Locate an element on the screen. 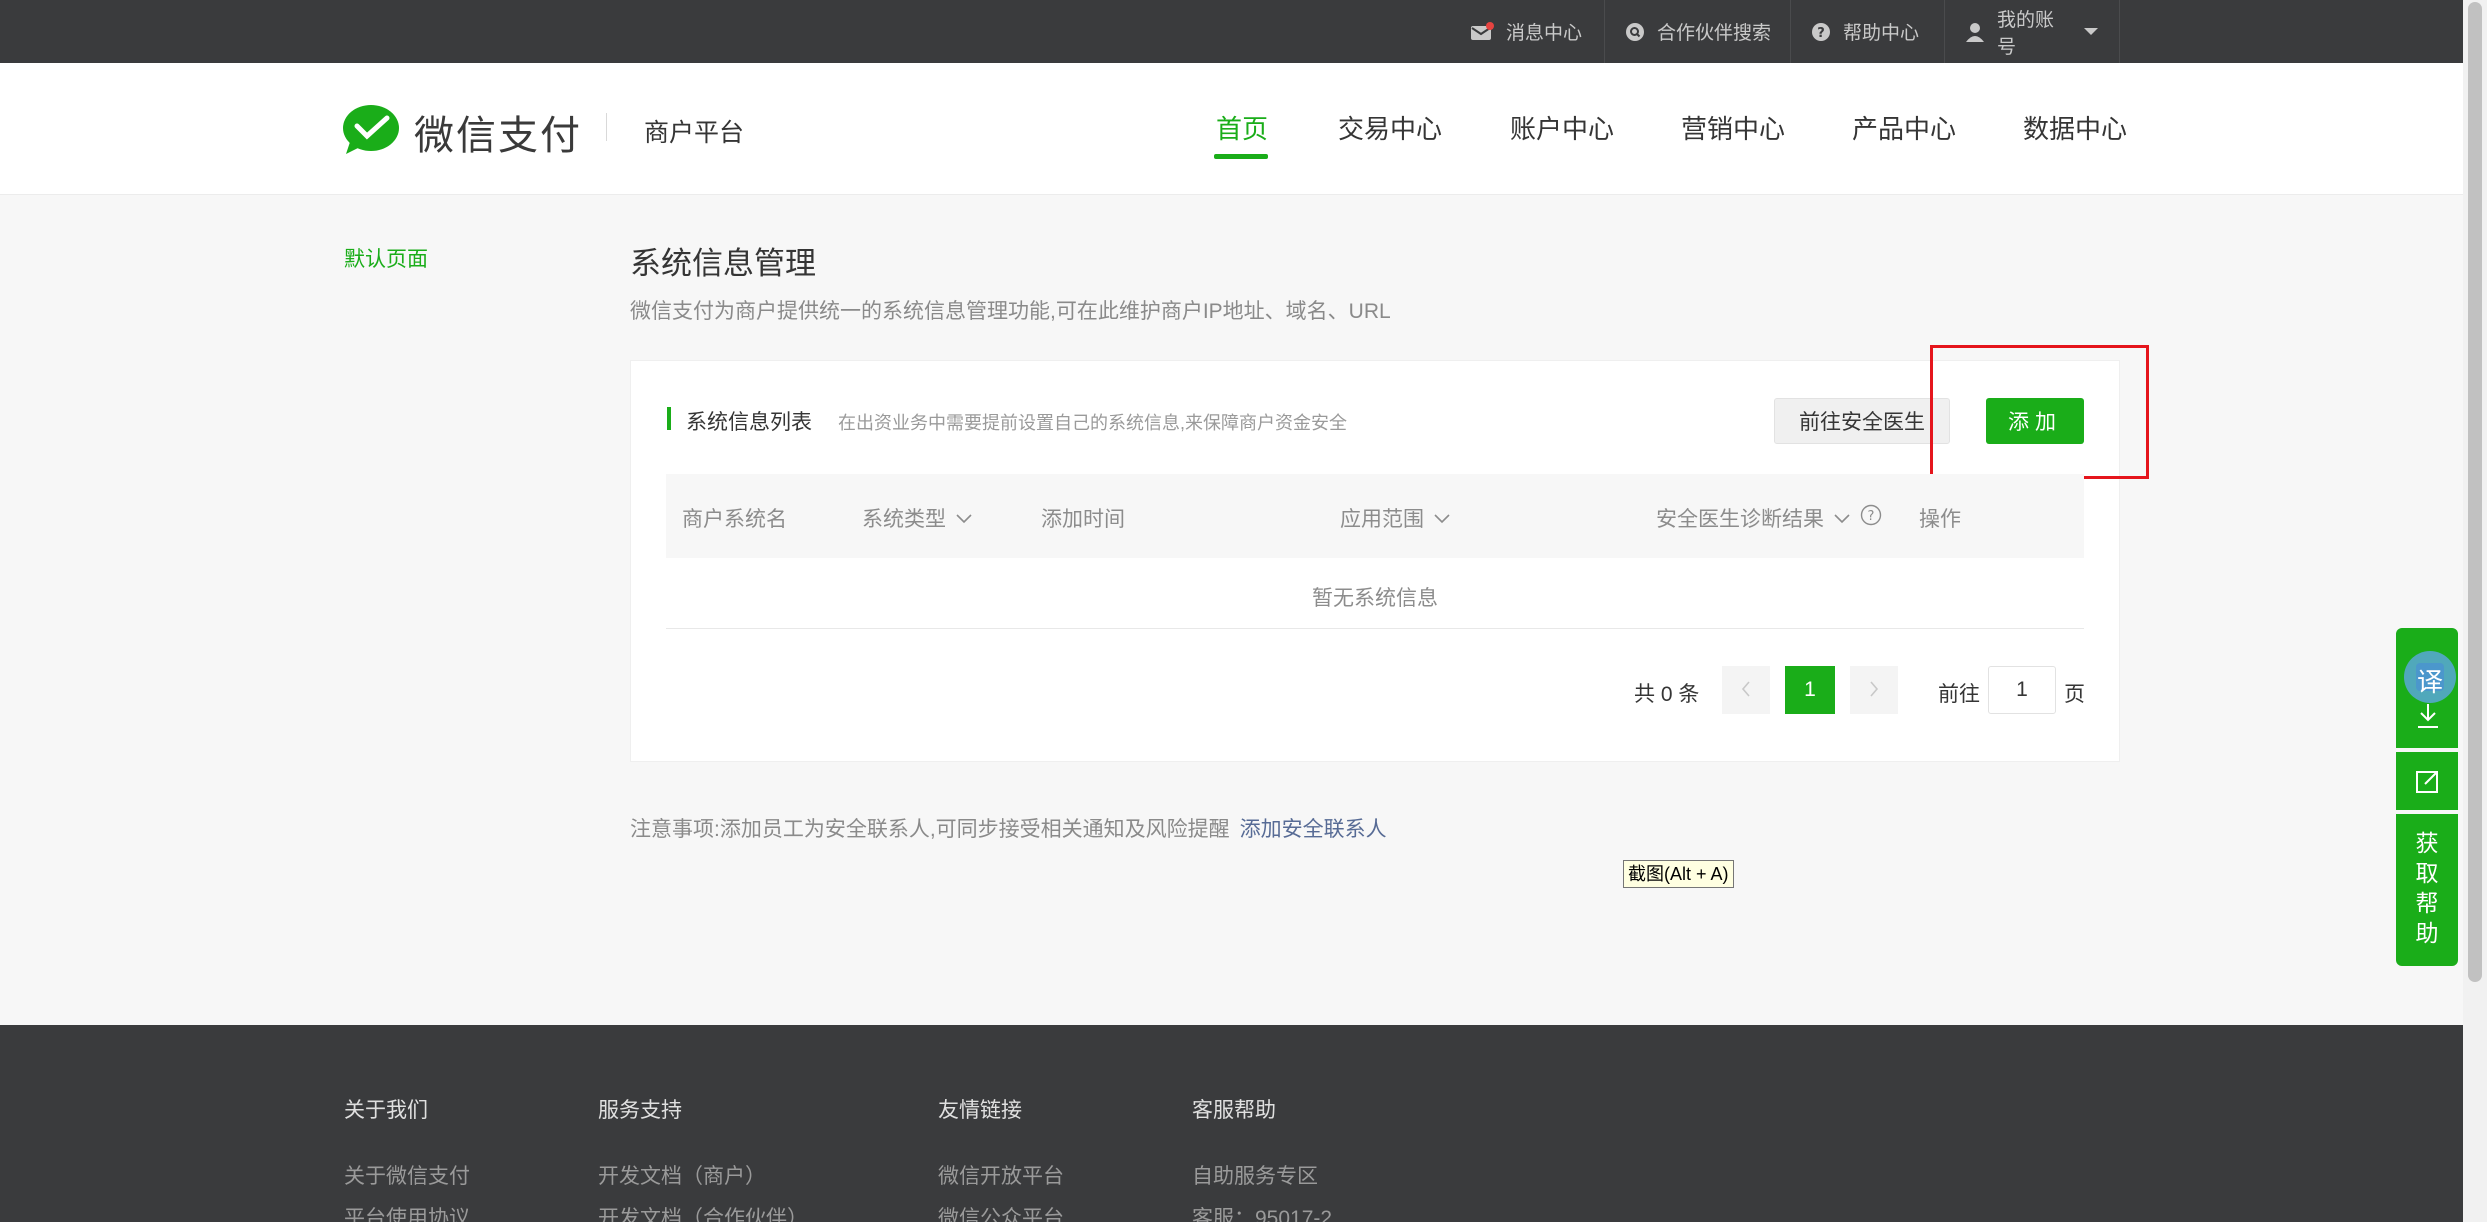 The height and width of the screenshot is (1222, 2487). nav-account: 账户中心 is located at coordinates (1562, 127).